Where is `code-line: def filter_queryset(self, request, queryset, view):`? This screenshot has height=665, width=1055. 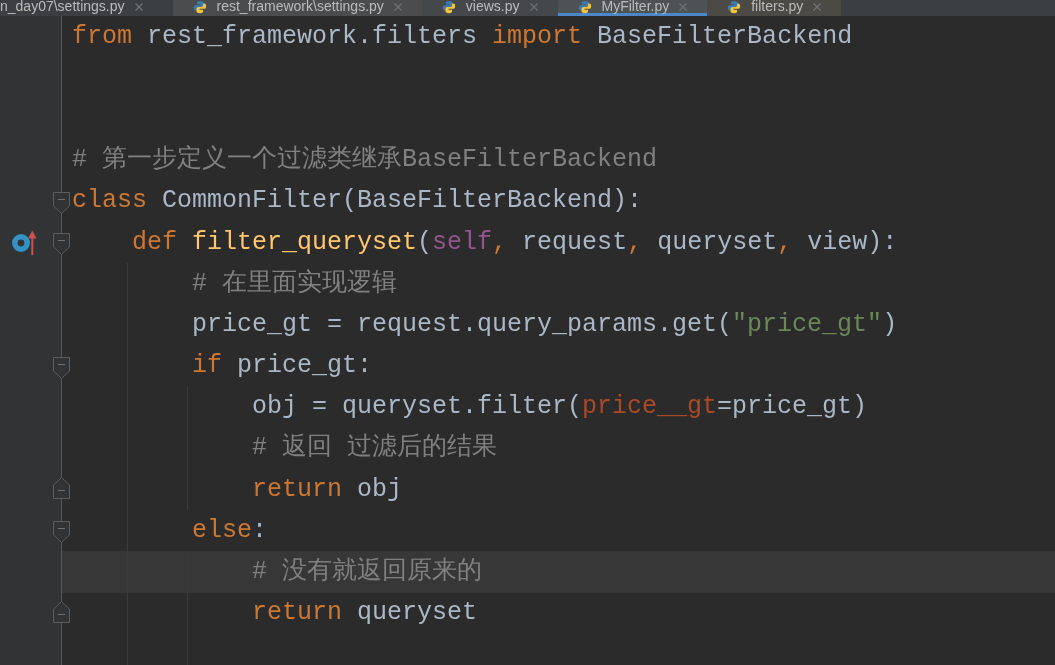
code-line: def filter_queryset(self, request, queryset, view): is located at coordinates (515, 242).